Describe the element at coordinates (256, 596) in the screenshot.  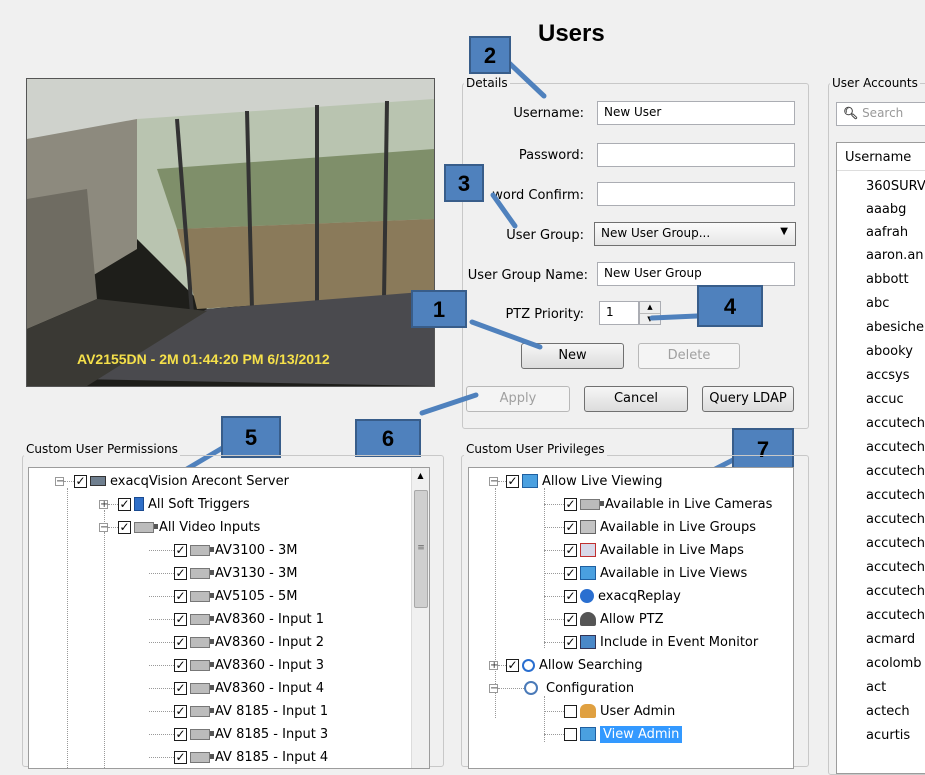
I see `tree-node-label: AV5105 - 5M` at that location.